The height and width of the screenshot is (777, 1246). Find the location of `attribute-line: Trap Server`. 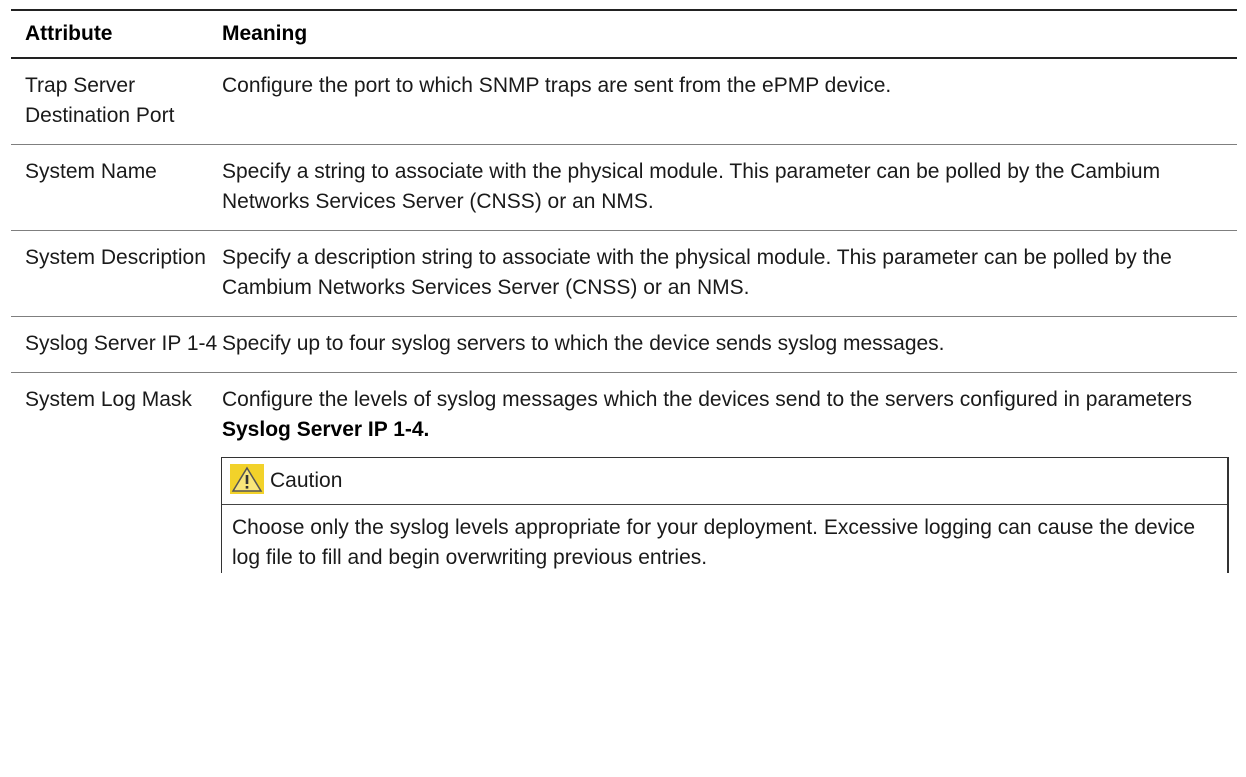

attribute-line: Trap Server is located at coordinates (80, 85).